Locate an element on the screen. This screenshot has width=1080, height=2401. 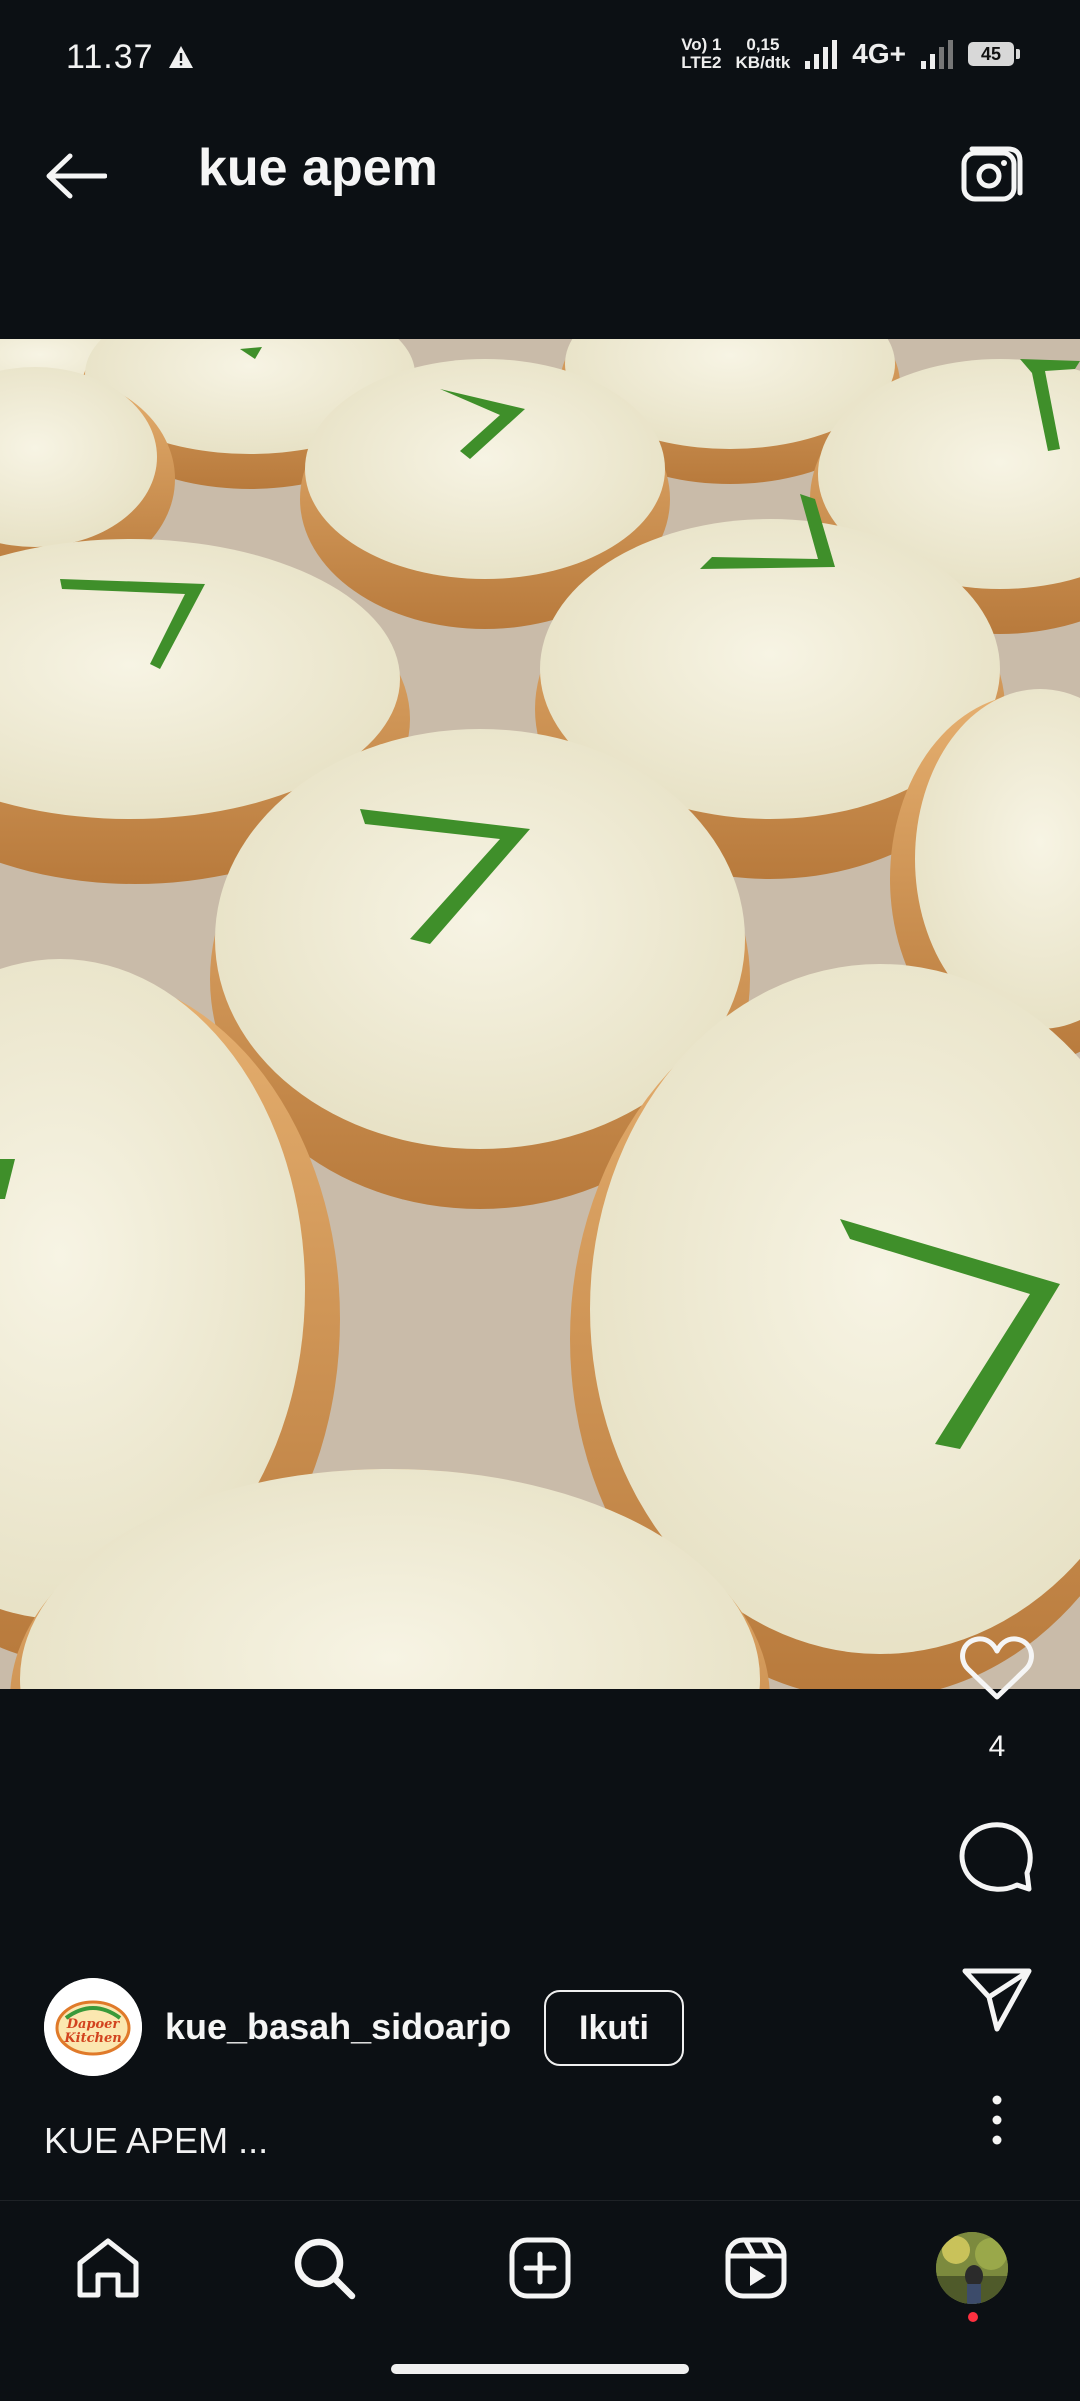
warning-icon is located at coordinates (181, 57).